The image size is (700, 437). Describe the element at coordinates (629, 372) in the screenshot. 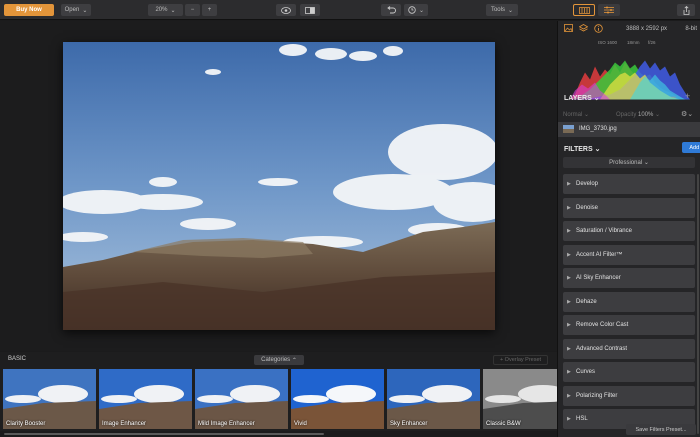

I see `filter-item-curves: ▶ Curves` at that location.